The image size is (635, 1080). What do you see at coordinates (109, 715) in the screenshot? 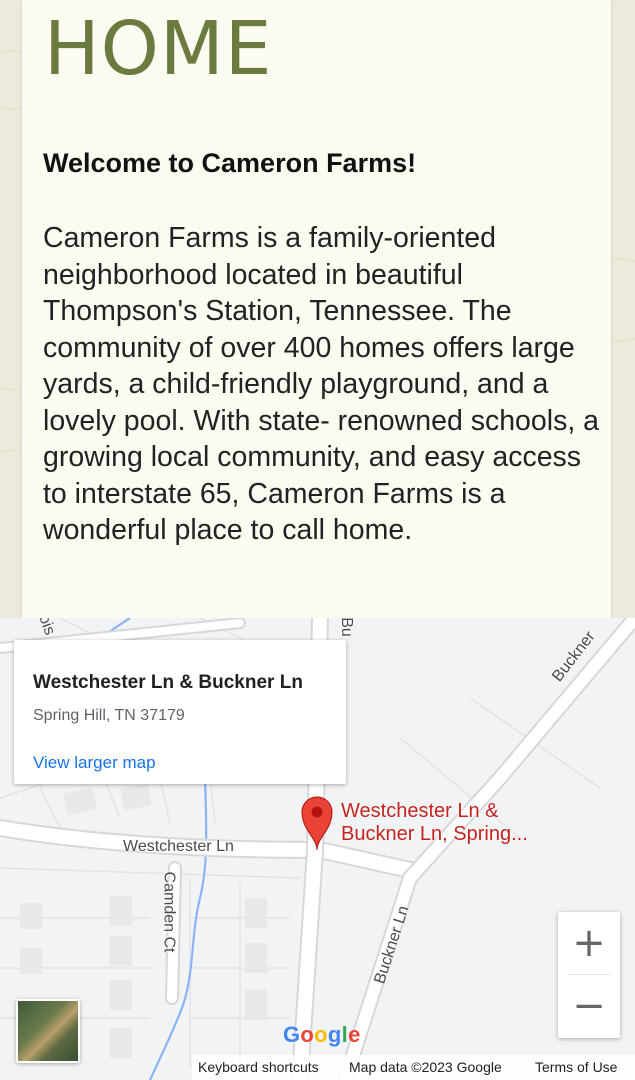
I see `info-card-address: Spring Hill, TN 37179` at bounding box center [109, 715].